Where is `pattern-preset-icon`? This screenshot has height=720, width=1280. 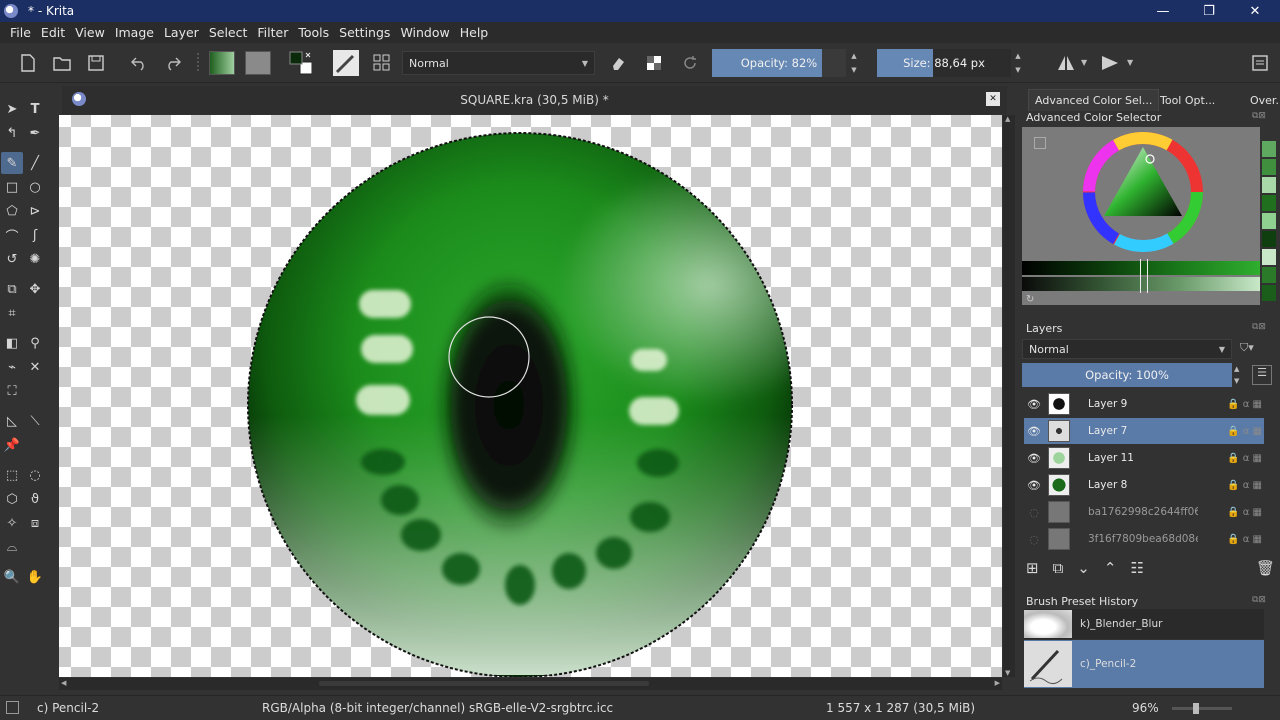
pattern-preset-icon is located at coordinates (258, 63).